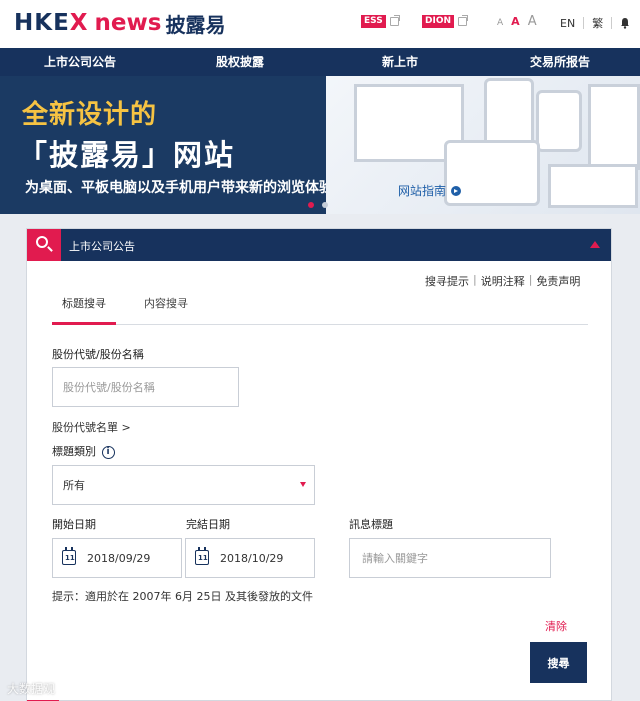 The image size is (640, 701). Describe the element at coordinates (558, 281) in the screenshot. I see `disclaimer-link: 免责声明` at that location.